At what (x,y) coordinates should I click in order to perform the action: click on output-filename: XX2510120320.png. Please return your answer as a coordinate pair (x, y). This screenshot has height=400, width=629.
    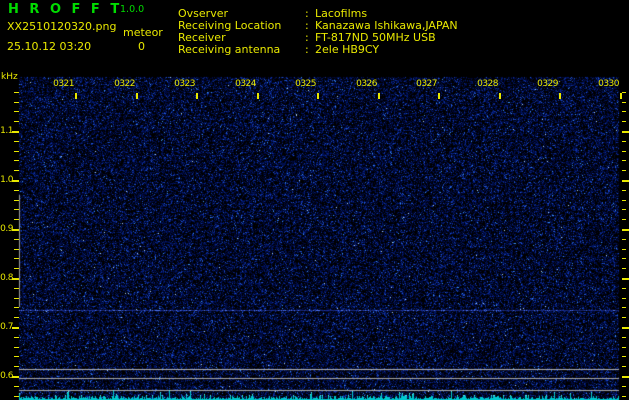
    Looking at the image, I should click on (62, 26).